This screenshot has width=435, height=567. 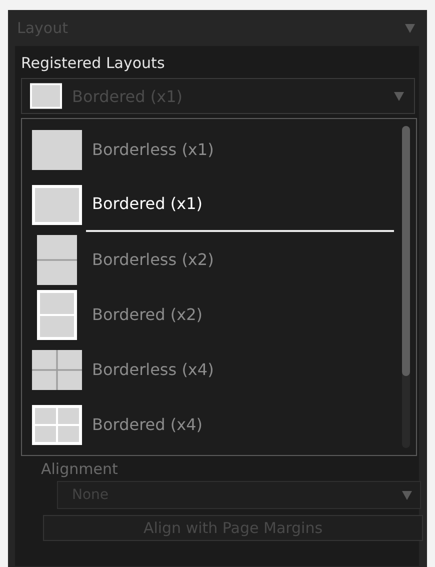 I want to click on layout-option: Bordered (x1), so click(x=212, y=204).